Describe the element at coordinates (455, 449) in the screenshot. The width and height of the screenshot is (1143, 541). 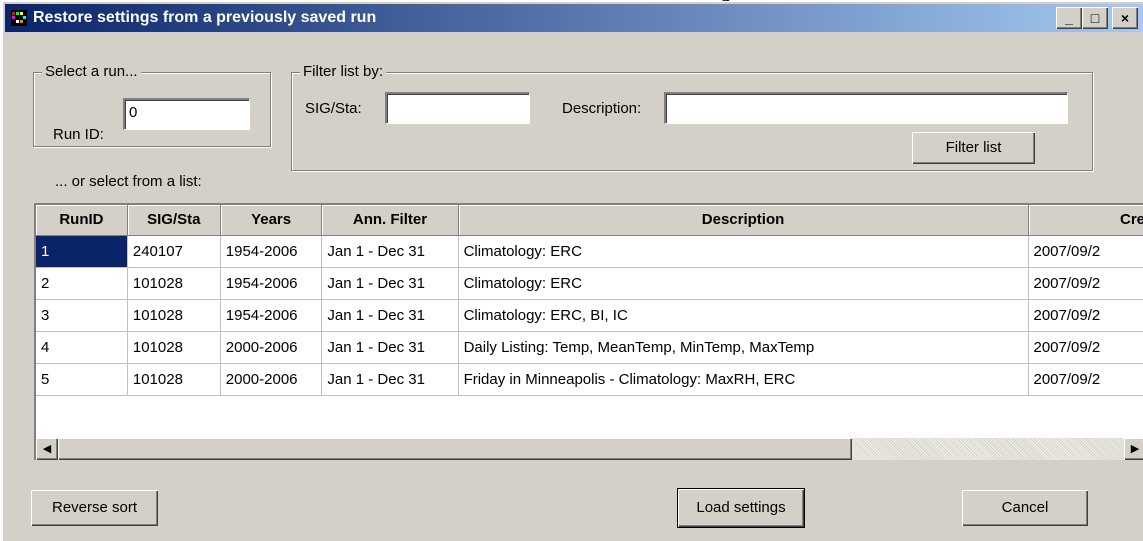
I see `scrollbar-thumb` at that location.